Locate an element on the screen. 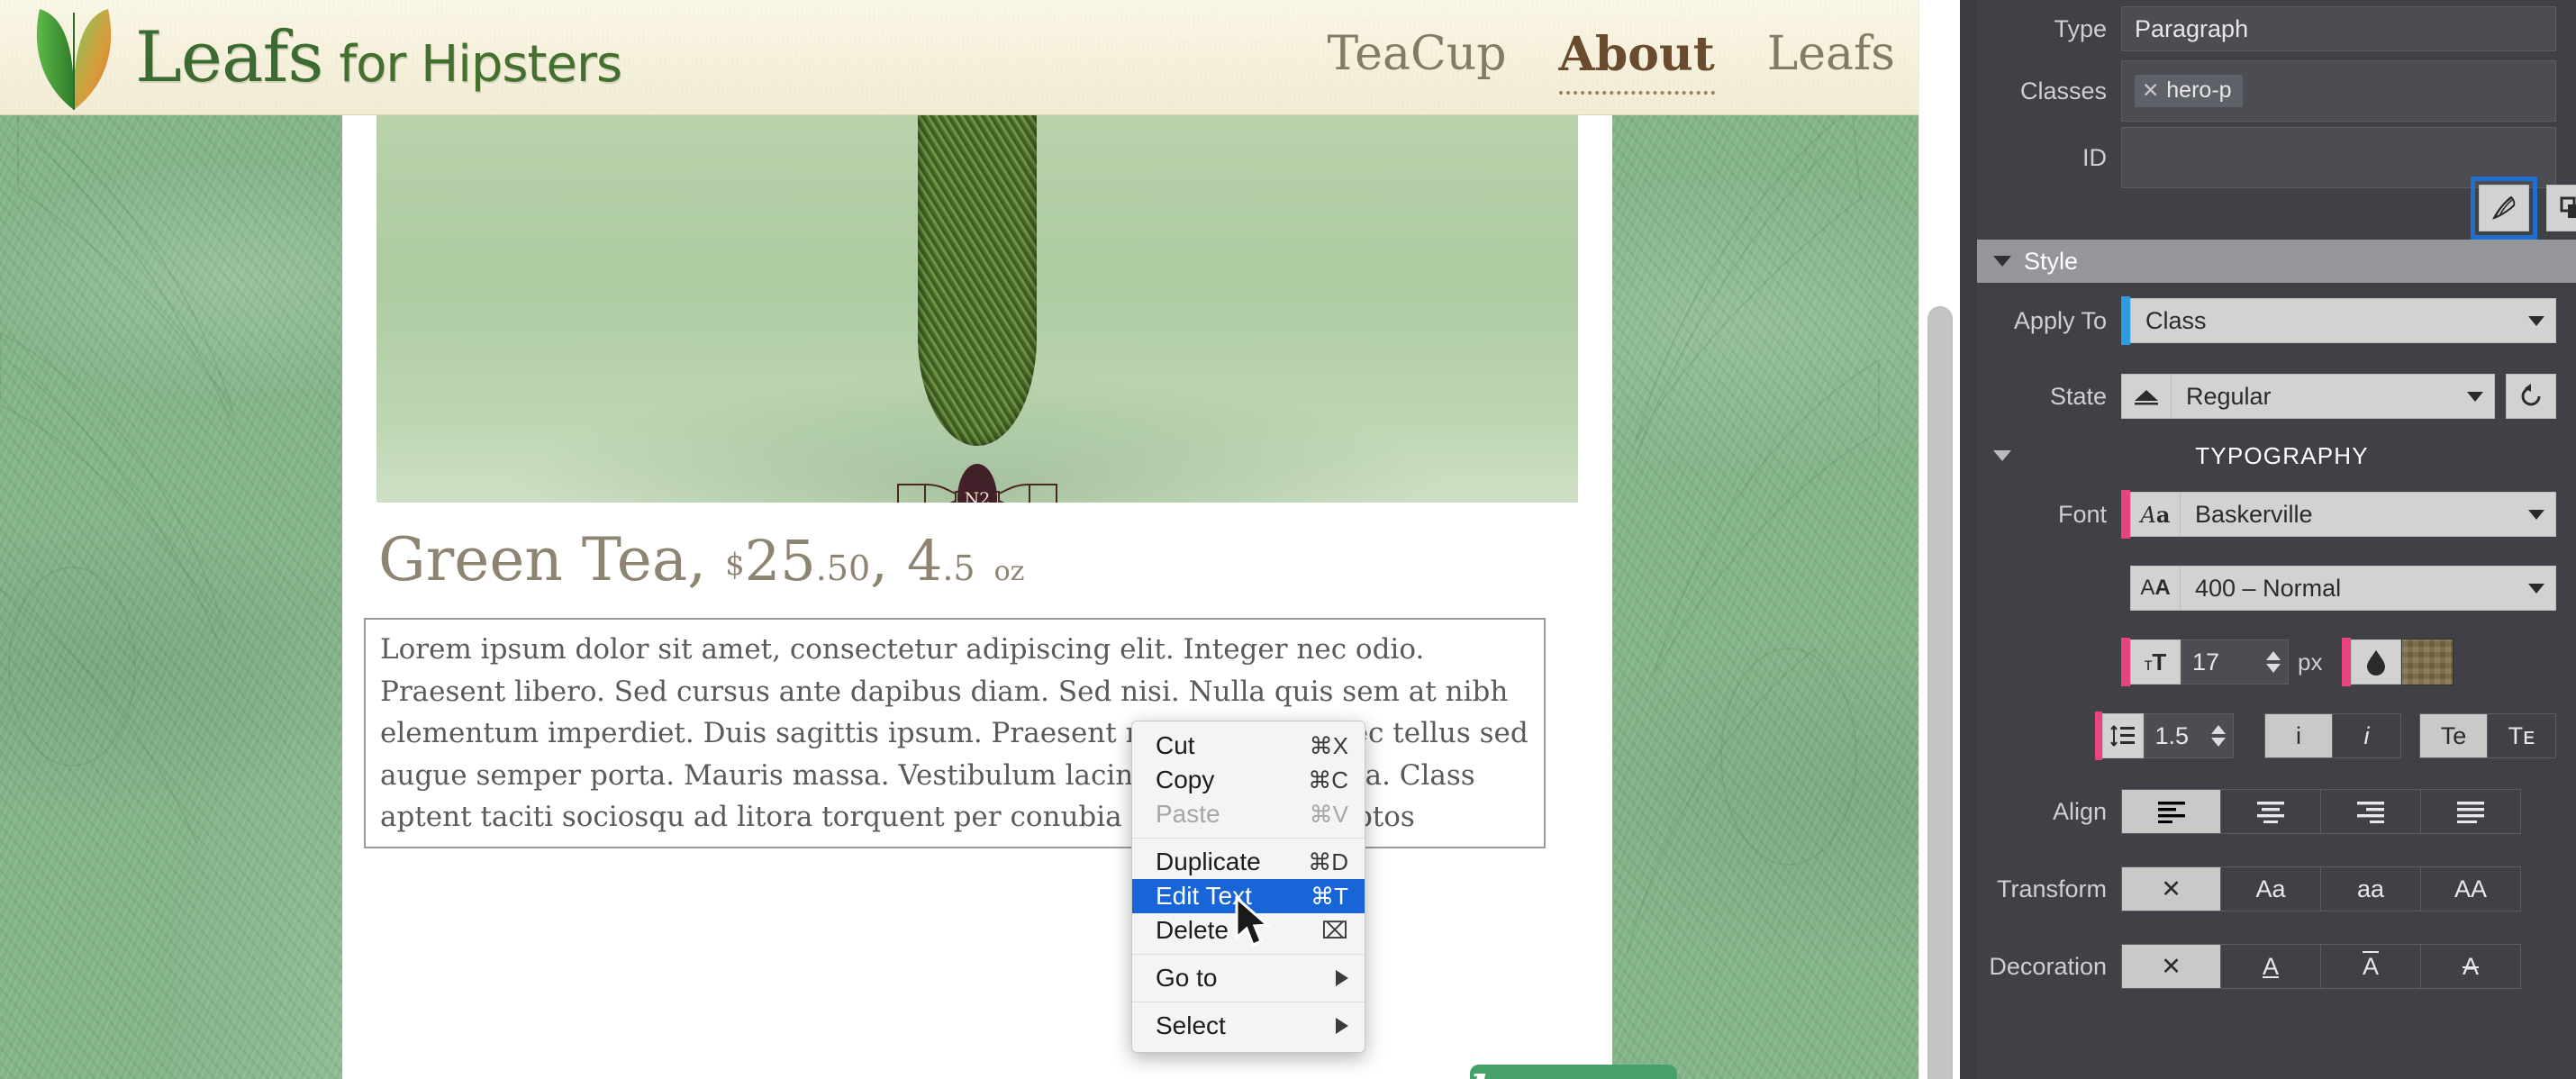  decoration-none: ✕ is located at coordinates (2171, 966).